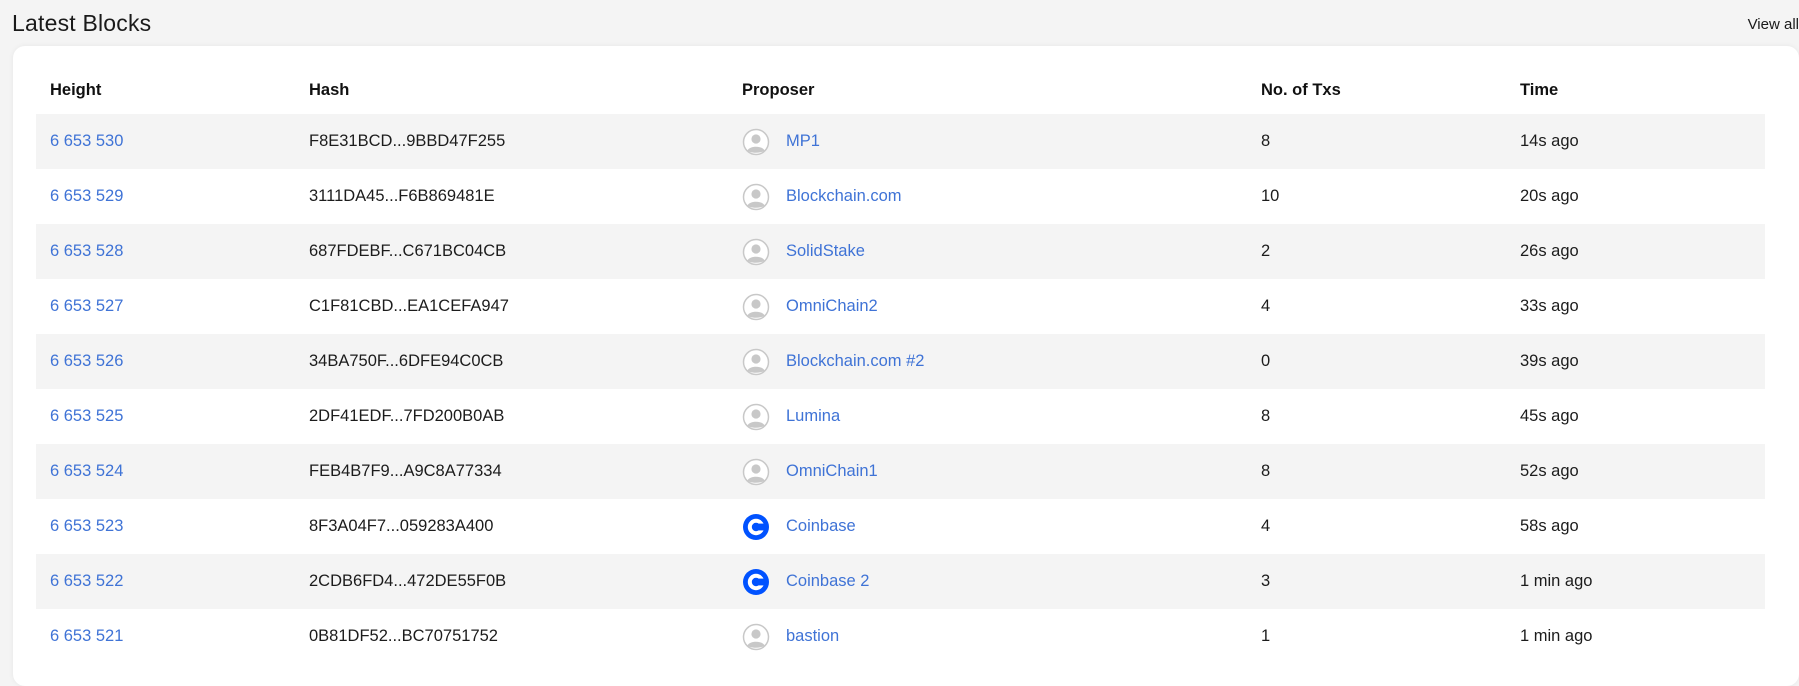  What do you see at coordinates (832, 306) in the screenshot?
I see `proposer-link: OmniChain2` at bounding box center [832, 306].